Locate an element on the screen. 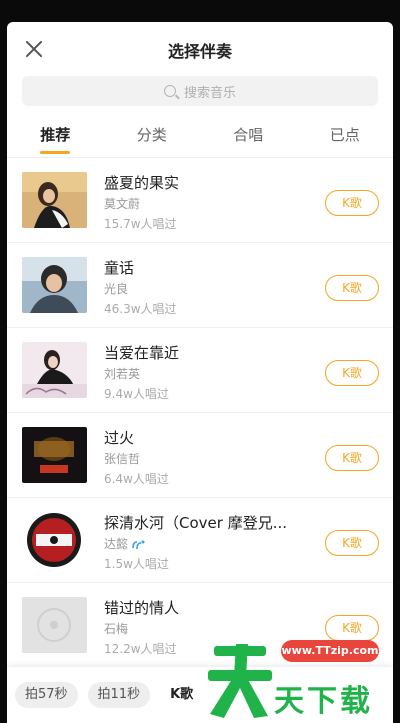  song-sing-count: 1.5w人唱过 is located at coordinates (136, 564).